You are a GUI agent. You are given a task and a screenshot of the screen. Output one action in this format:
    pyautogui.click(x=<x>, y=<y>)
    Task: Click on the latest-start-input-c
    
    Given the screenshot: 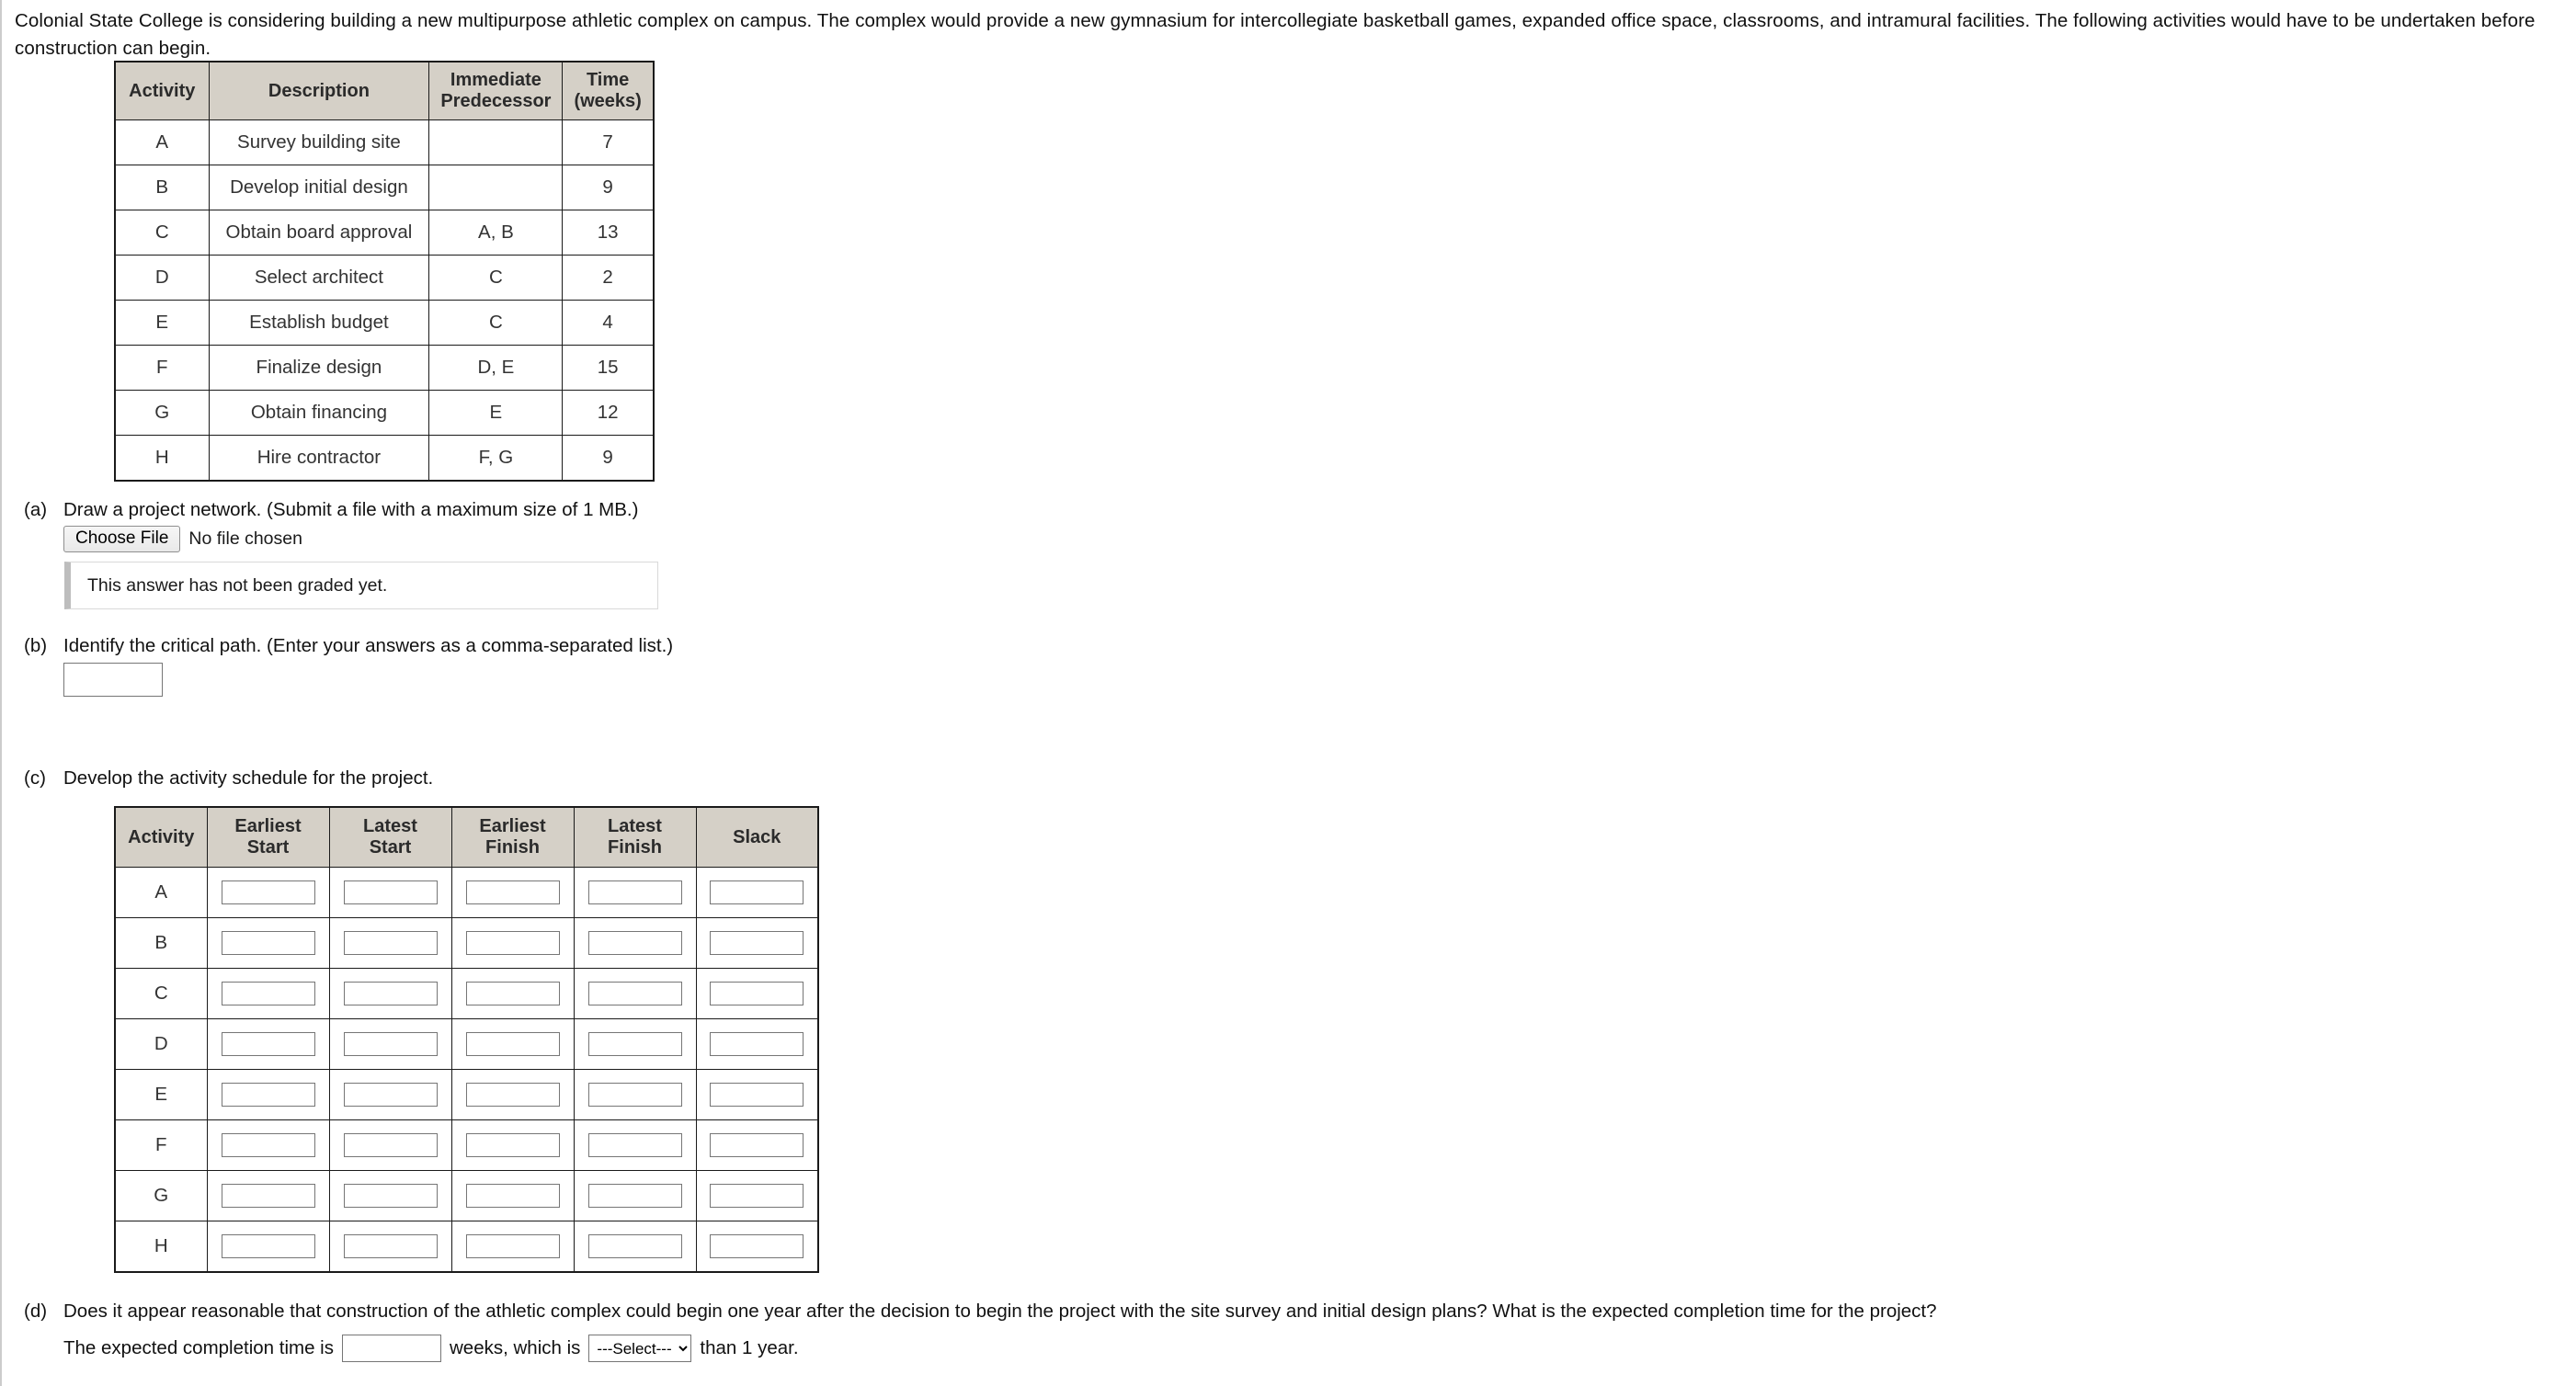 What is the action you would take?
    pyautogui.click(x=390, y=993)
    